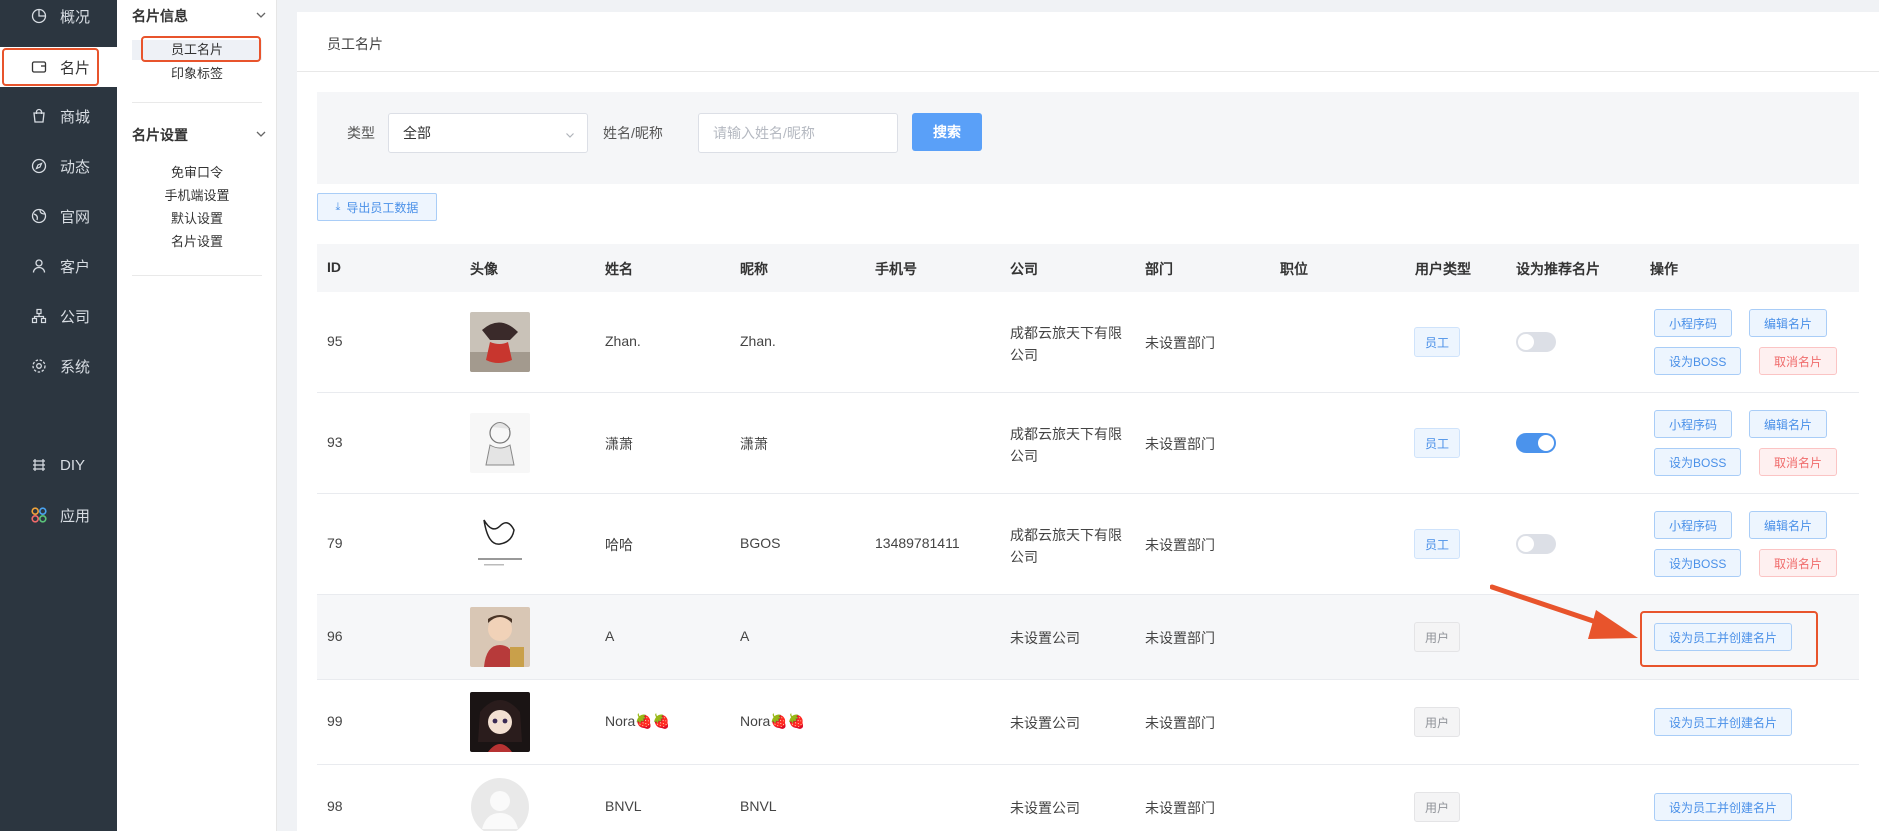  Describe the element at coordinates (58, 216) in the screenshot. I see `nav-item-website: 官网` at that location.